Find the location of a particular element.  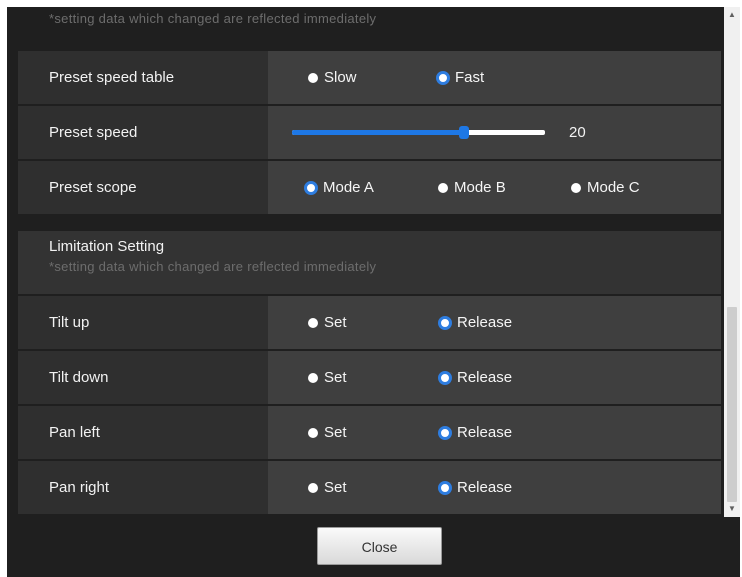

radio-mode-a: Mode A is located at coordinates (339, 187).